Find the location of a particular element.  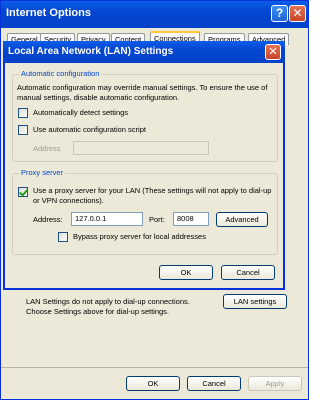

lan-dialog-title: Local Area Network (LAN) Settings is located at coordinates (91, 51).